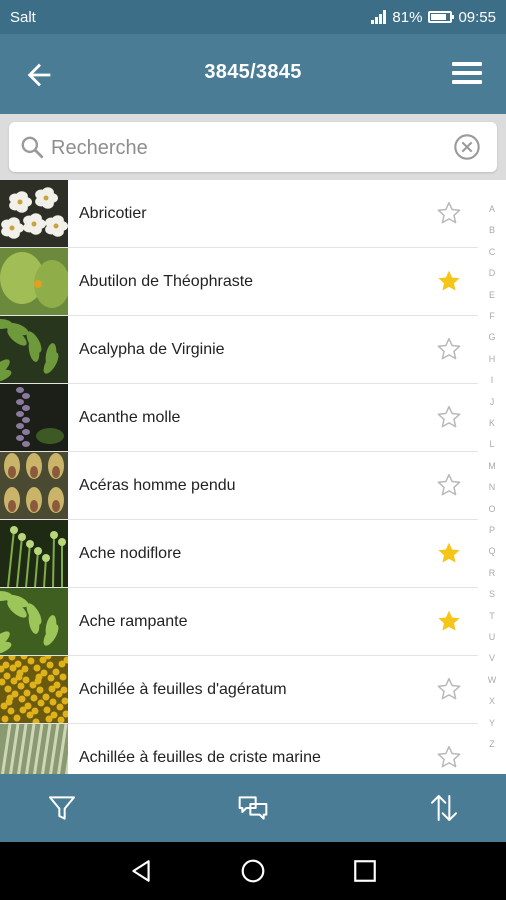 This screenshot has height=900, width=506. What do you see at coordinates (441, 17) in the screenshot?
I see `battery-icon` at bounding box center [441, 17].